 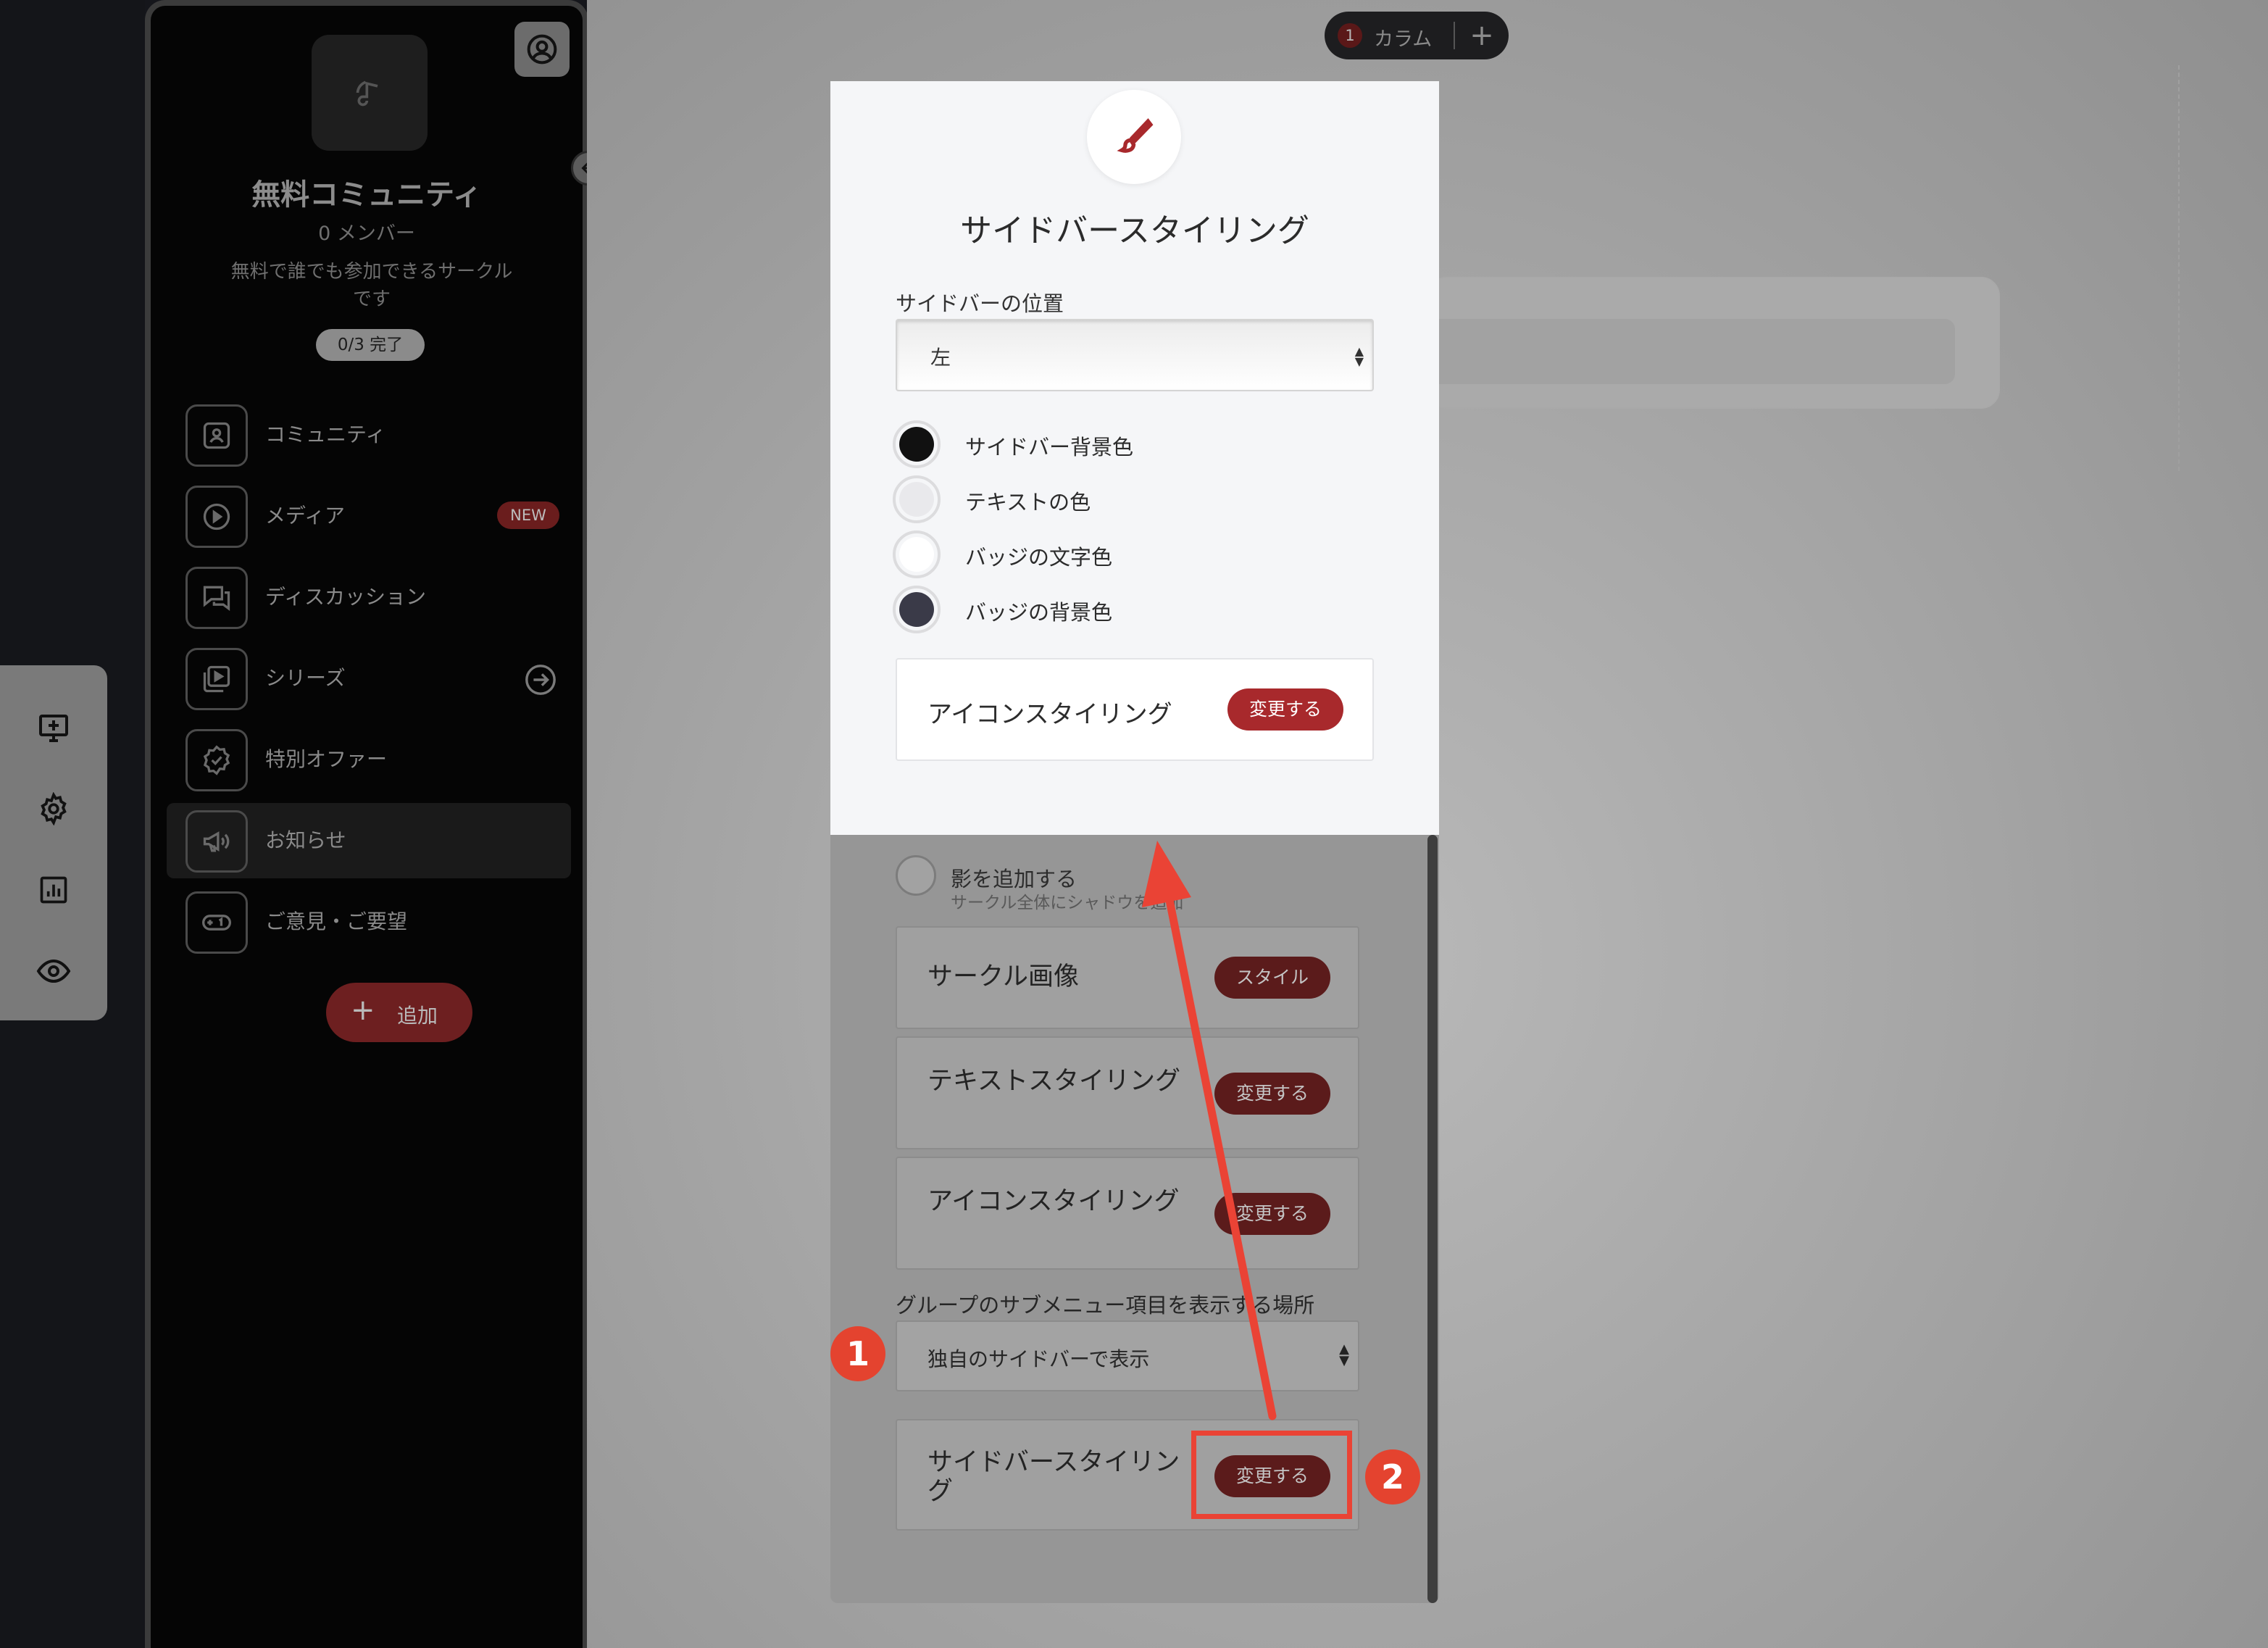 I want to click on gear-icon, so click(x=53, y=809).